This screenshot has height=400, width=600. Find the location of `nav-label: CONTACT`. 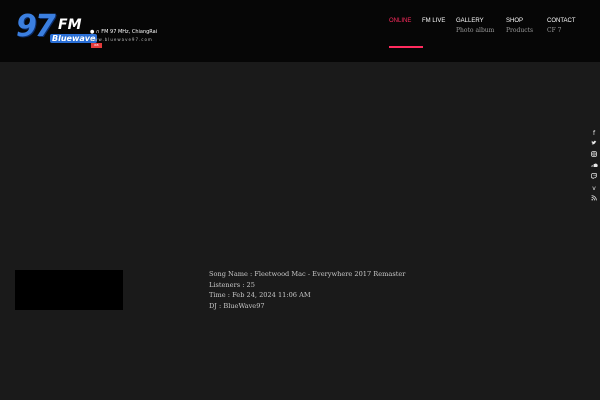

nav-label: CONTACT is located at coordinates (561, 21).